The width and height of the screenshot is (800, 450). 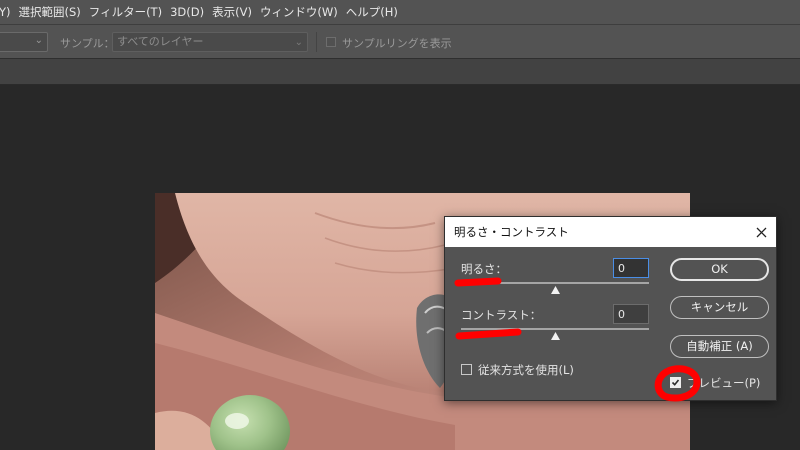 I want to click on preview-label: プレビュー(P), so click(x=724, y=383).